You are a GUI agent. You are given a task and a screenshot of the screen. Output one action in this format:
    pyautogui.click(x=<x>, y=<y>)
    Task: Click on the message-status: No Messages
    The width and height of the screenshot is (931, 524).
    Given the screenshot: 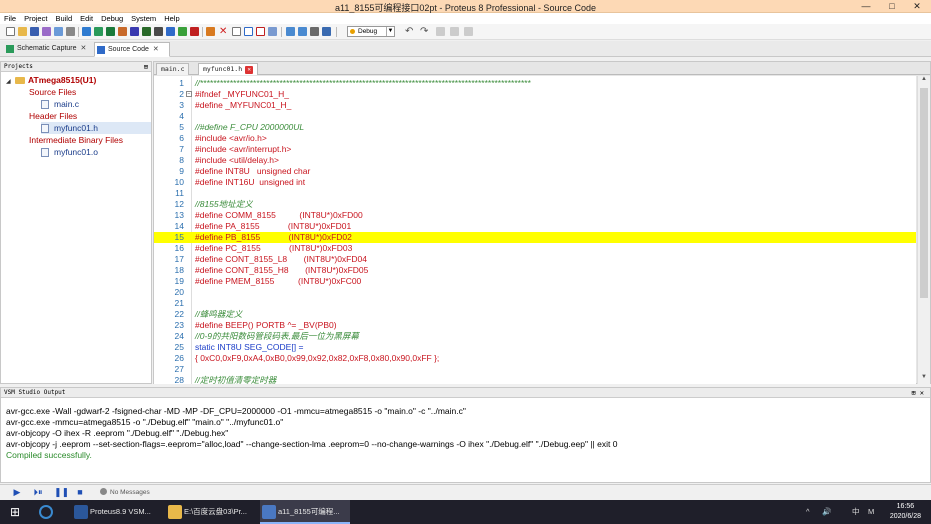 What is the action you would take?
    pyautogui.click(x=125, y=492)
    